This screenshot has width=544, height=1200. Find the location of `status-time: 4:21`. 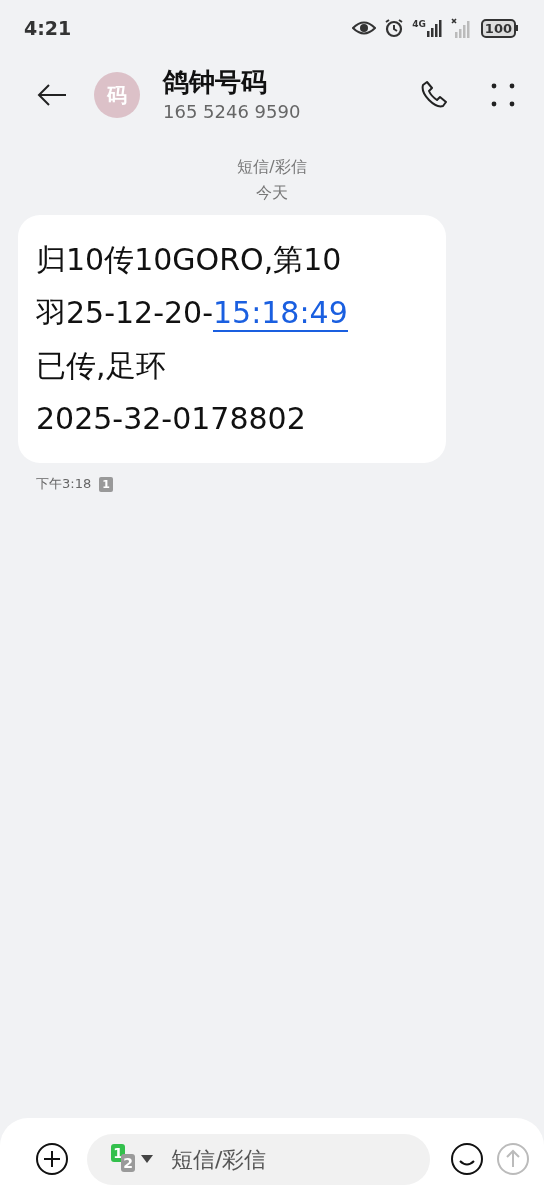

status-time: 4:21 is located at coordinates (48, 28).